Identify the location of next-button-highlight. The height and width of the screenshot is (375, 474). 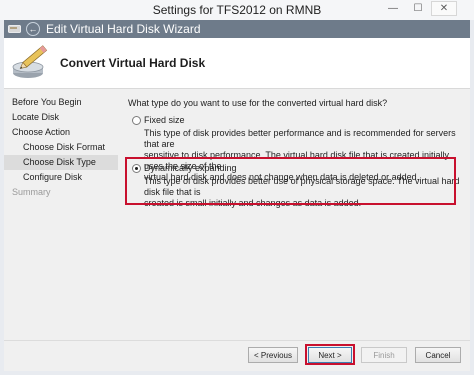
(330, 354).